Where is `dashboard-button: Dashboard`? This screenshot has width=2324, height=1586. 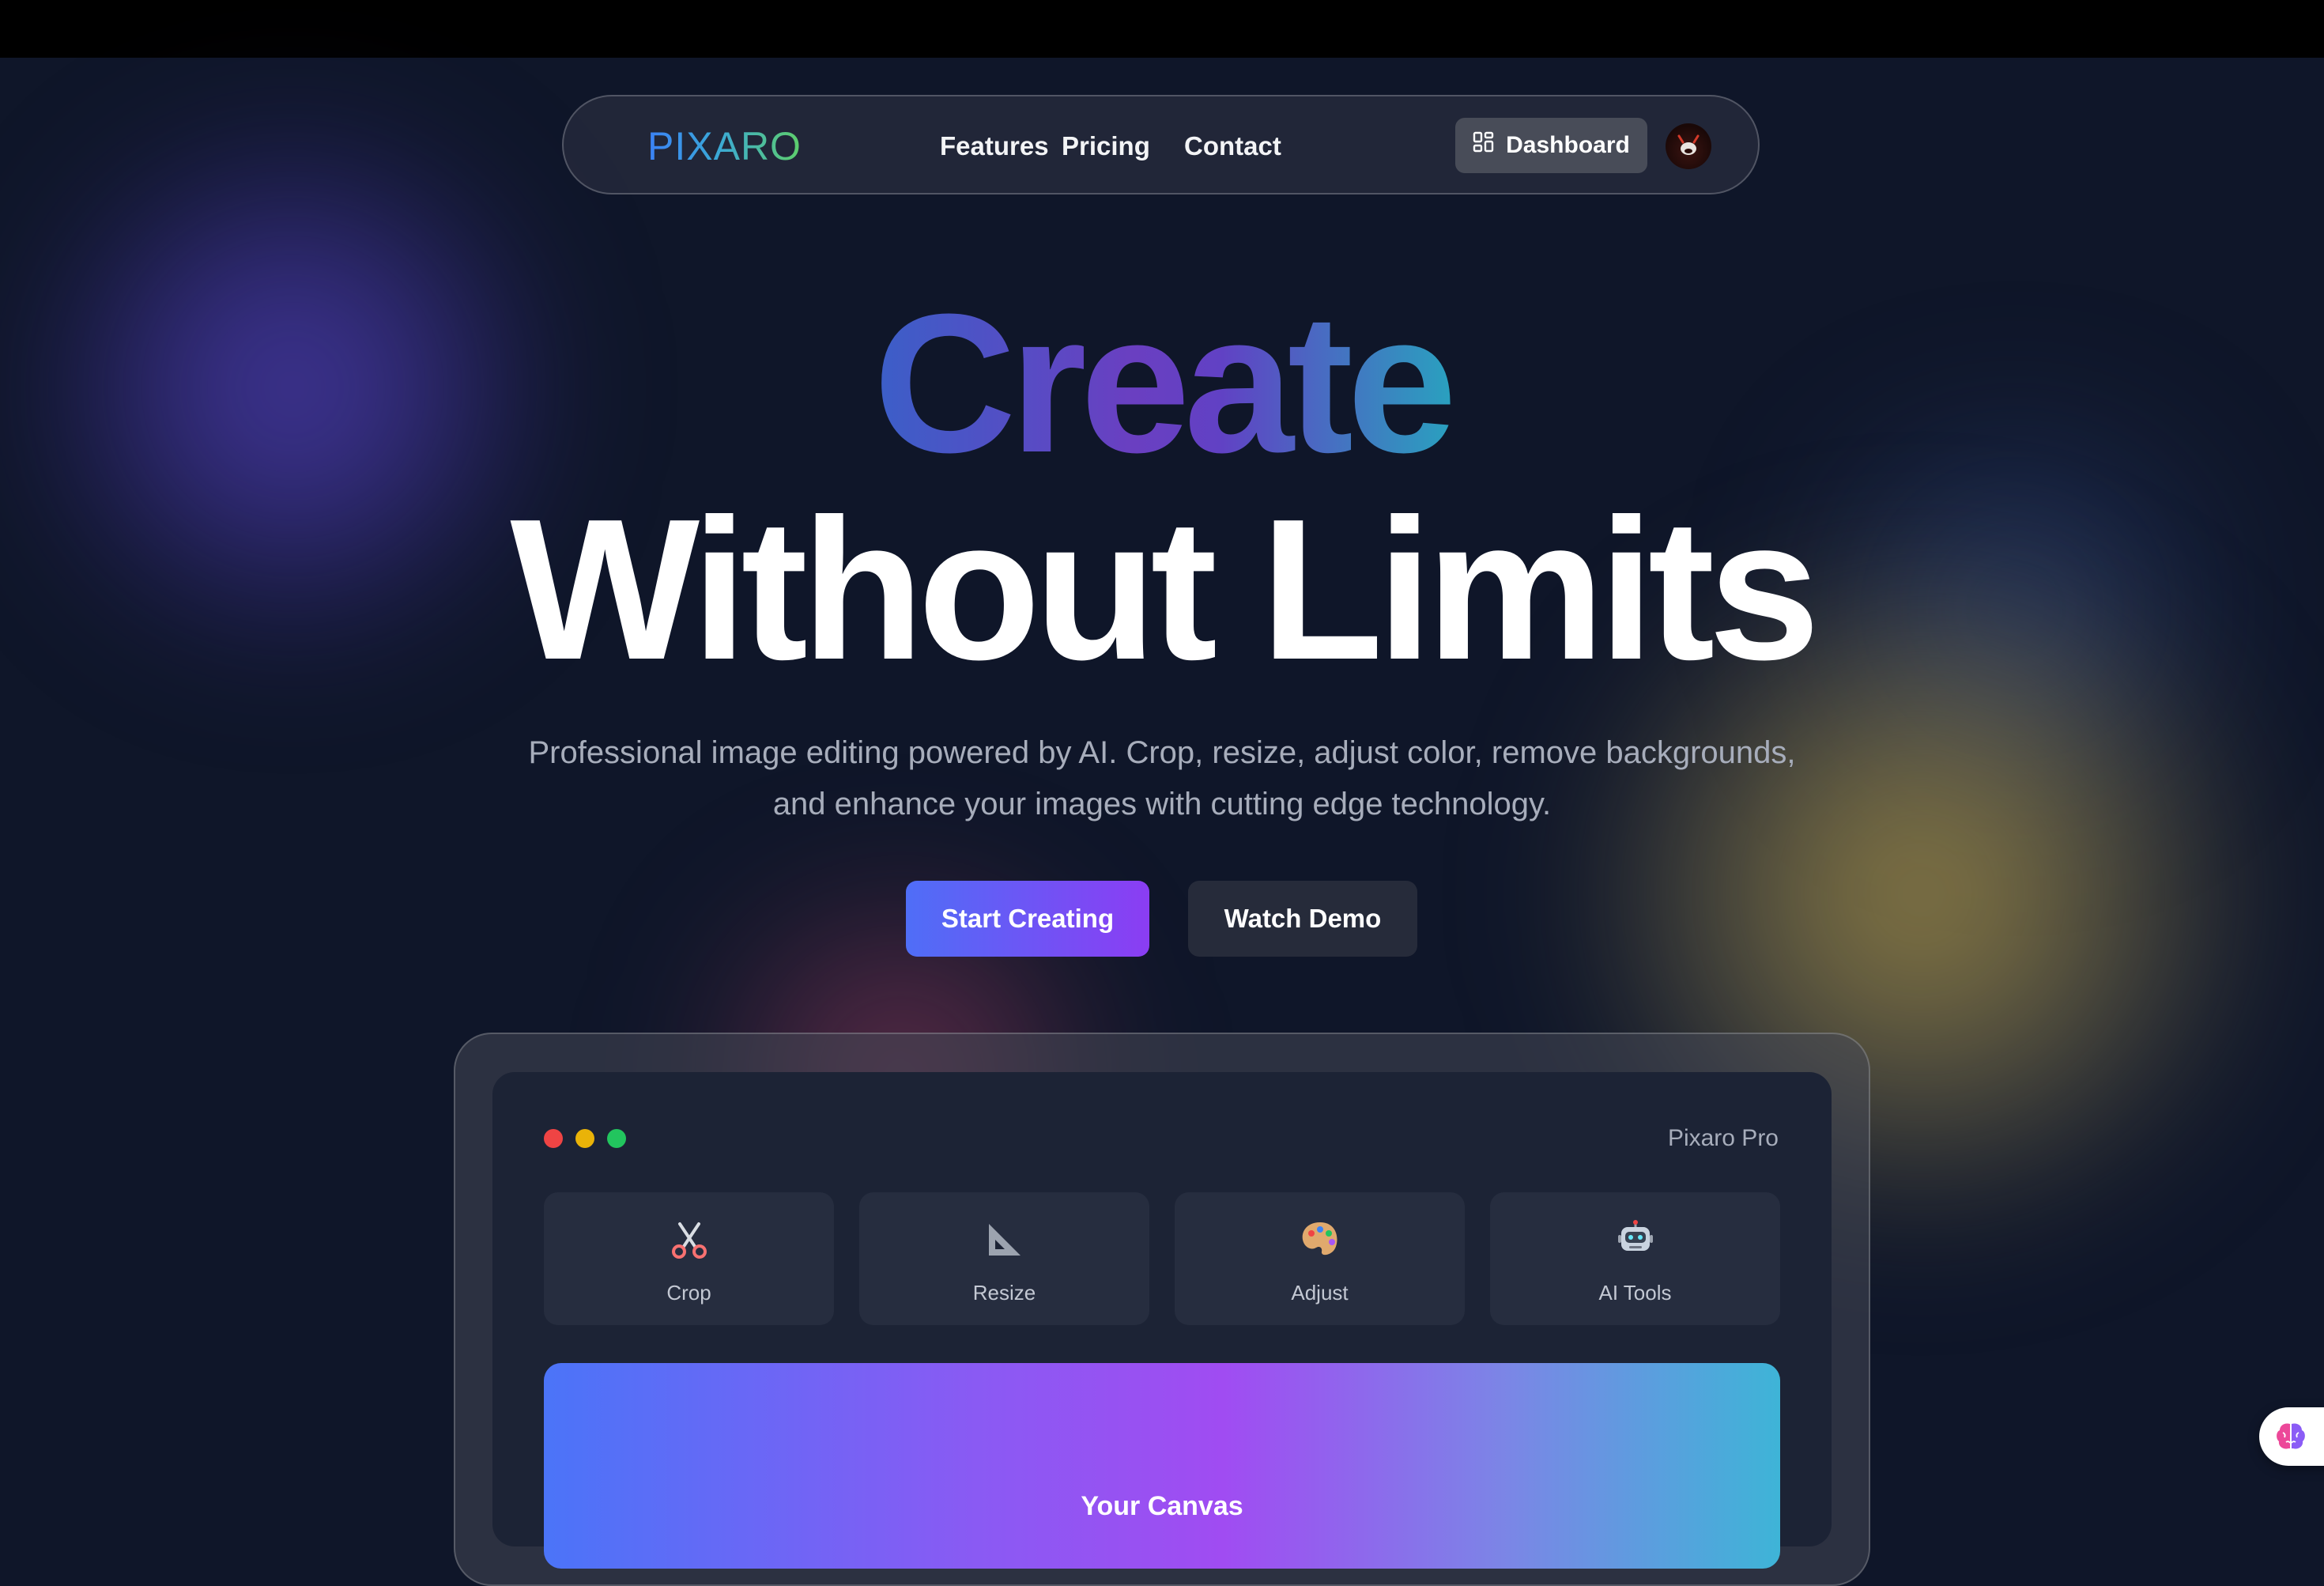 dashboard-button: Dashboard is located at coordinates (1551, 145).